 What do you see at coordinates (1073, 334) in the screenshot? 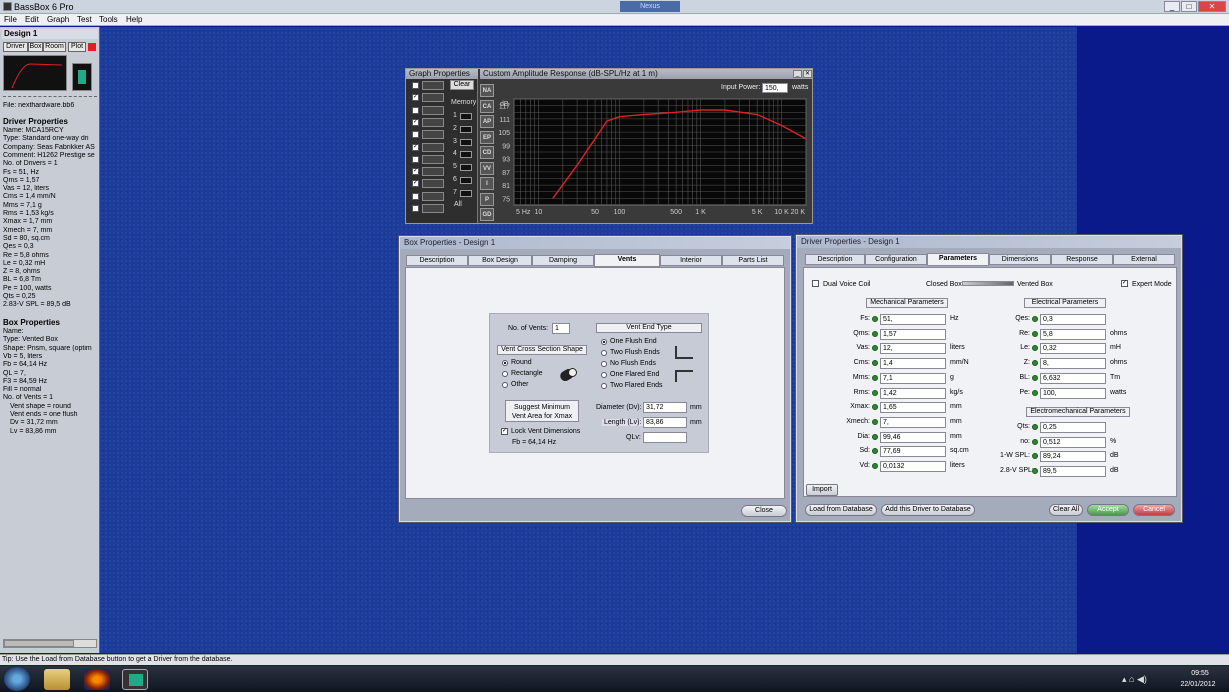
I see `param-field: 5,8` at bounding box center [1073, 334].